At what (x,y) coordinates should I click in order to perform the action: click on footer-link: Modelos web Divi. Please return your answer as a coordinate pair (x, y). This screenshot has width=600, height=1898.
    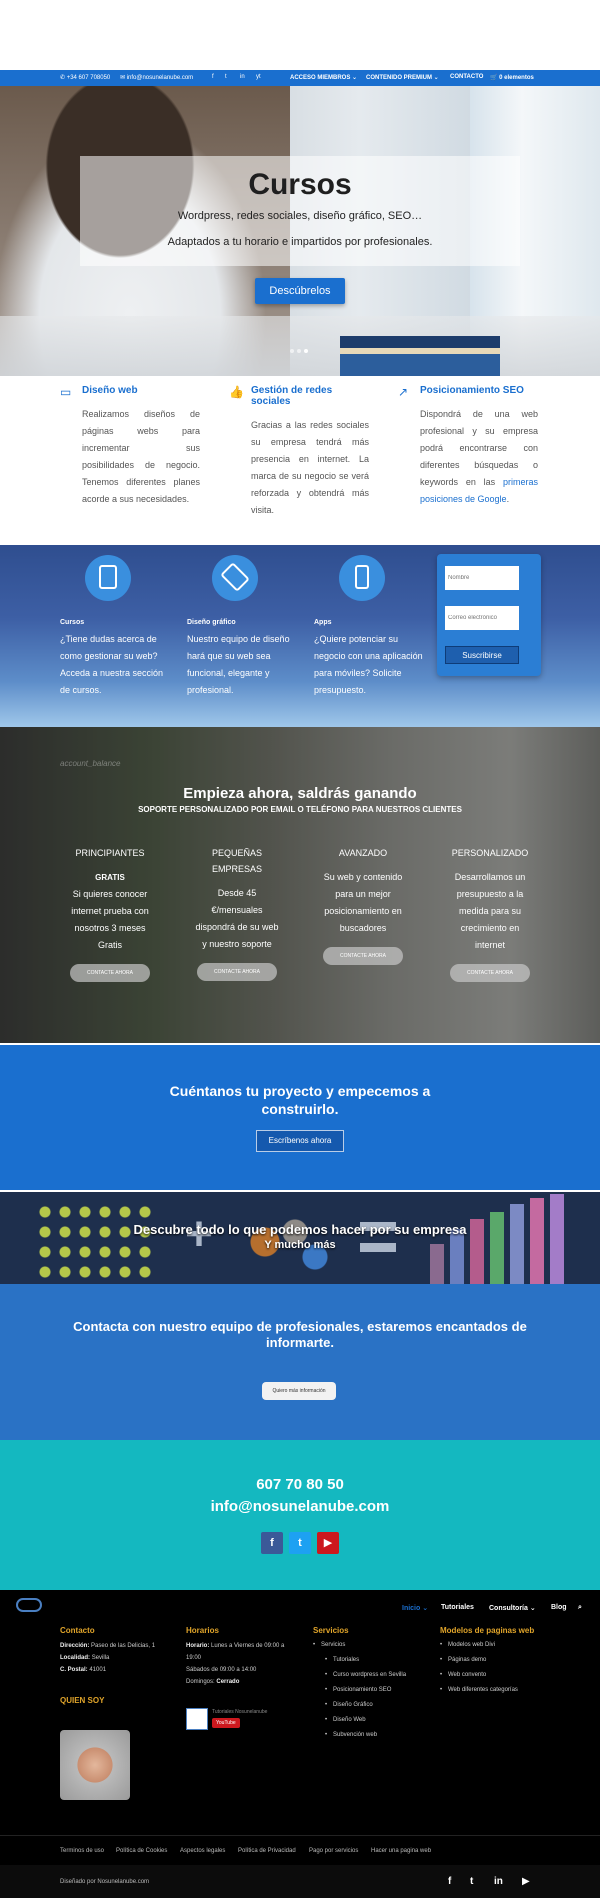
    Looking at the image, I should click on (490, 1645).